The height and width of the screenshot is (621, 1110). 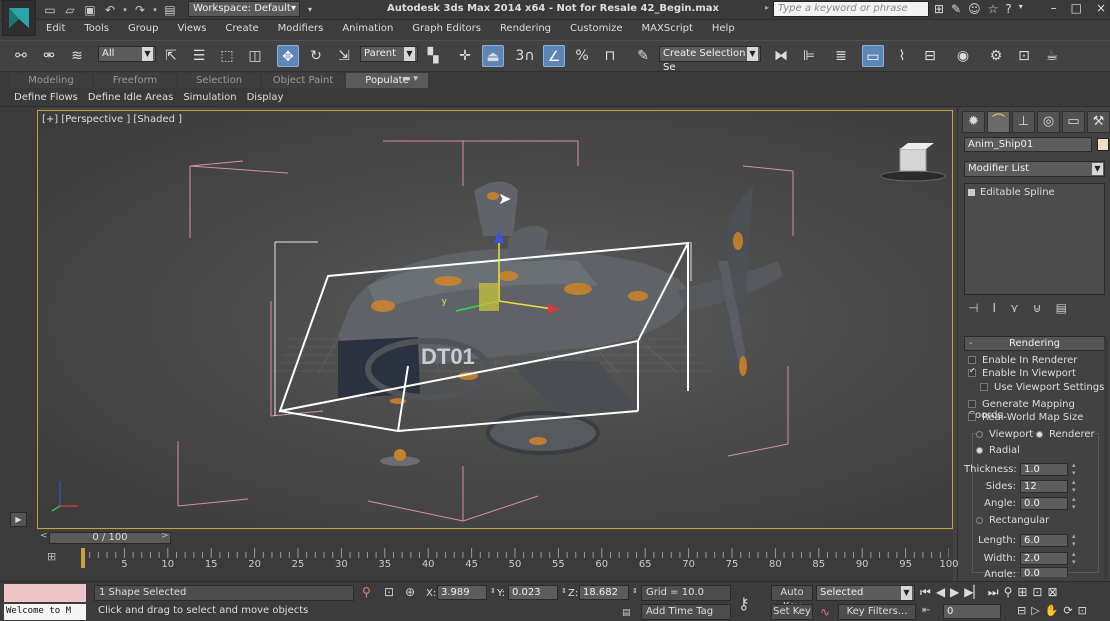 What do you see at coordinates (171, 56) in the screenshot?
I see `select-object-icon: ⇱` at bounding box center [171, 56].